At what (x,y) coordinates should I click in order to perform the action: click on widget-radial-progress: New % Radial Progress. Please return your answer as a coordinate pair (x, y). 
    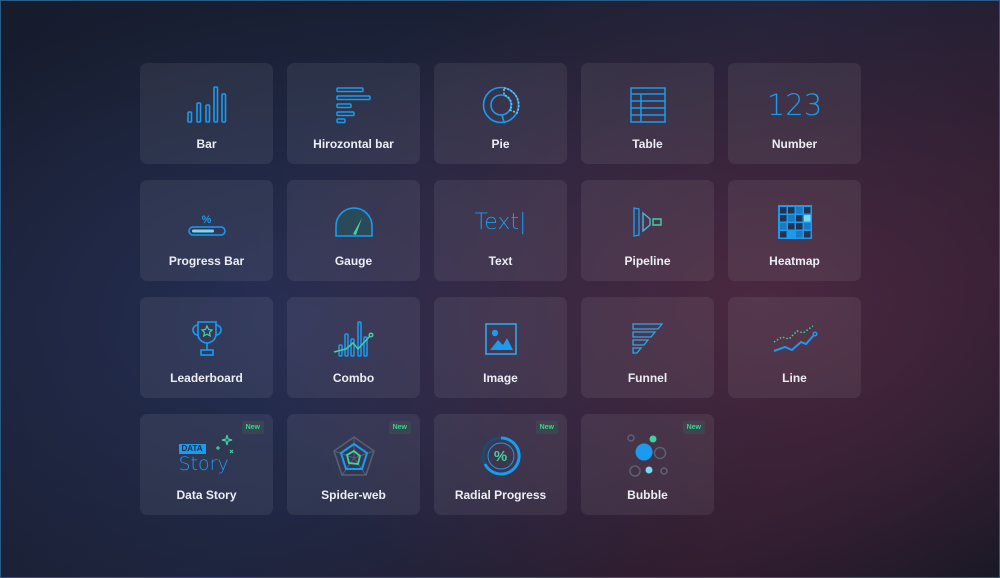
    Looking at the image, I should click on (500, 464).